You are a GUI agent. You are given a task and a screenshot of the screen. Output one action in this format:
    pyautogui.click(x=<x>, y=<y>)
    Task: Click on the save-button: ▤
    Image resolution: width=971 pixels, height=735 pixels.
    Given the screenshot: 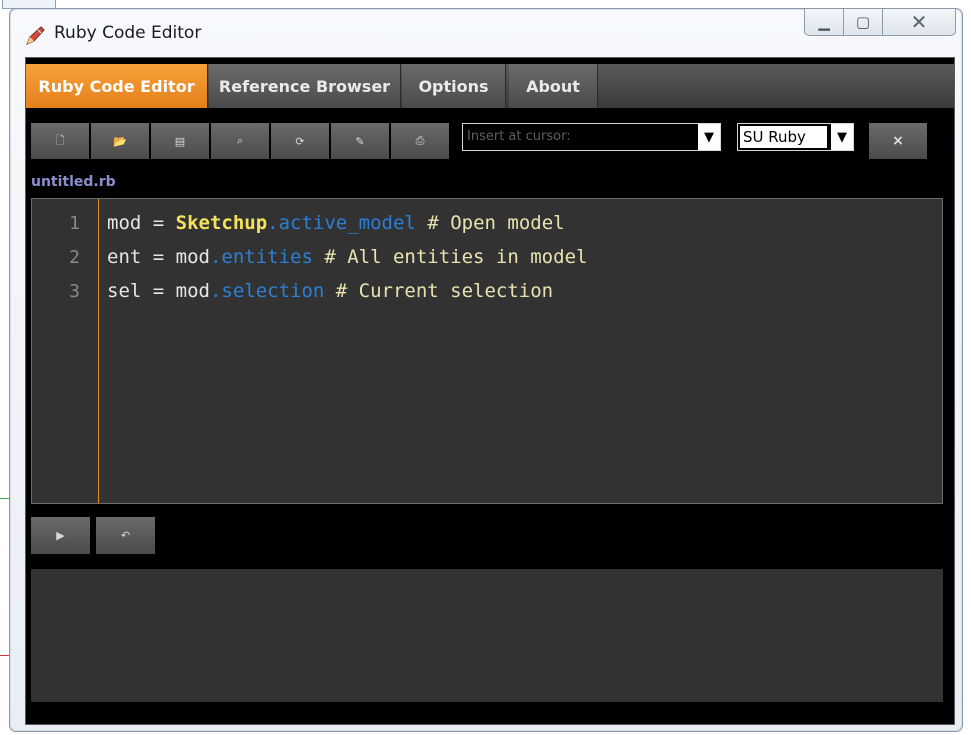 What is the action you would take?
    pyautogui.click(x=180, y=141)
    